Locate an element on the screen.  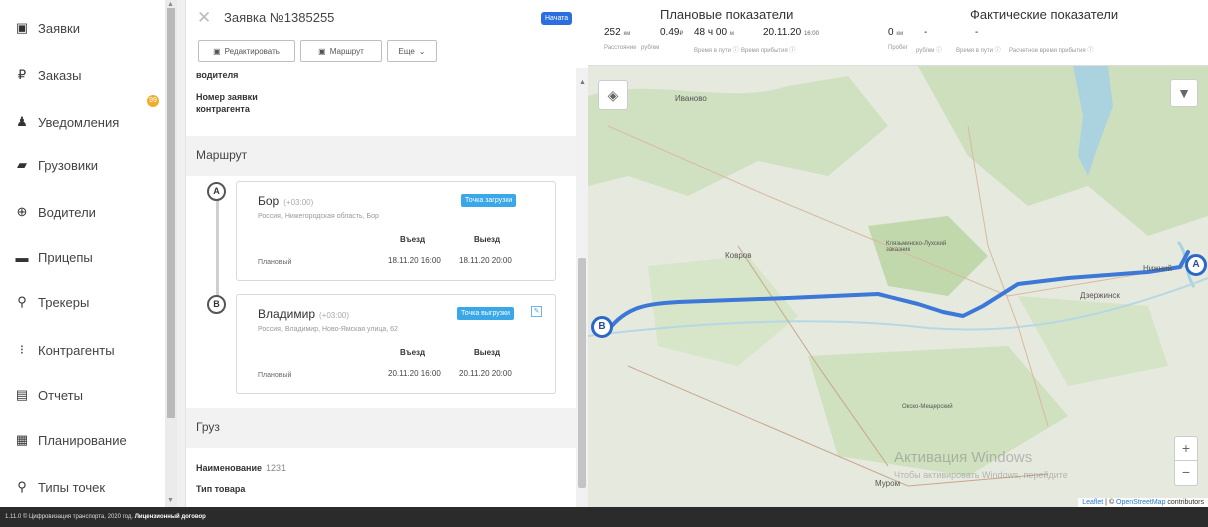
planned-travel-time: 48 ч 00 м is located at coordinates (714, 32).